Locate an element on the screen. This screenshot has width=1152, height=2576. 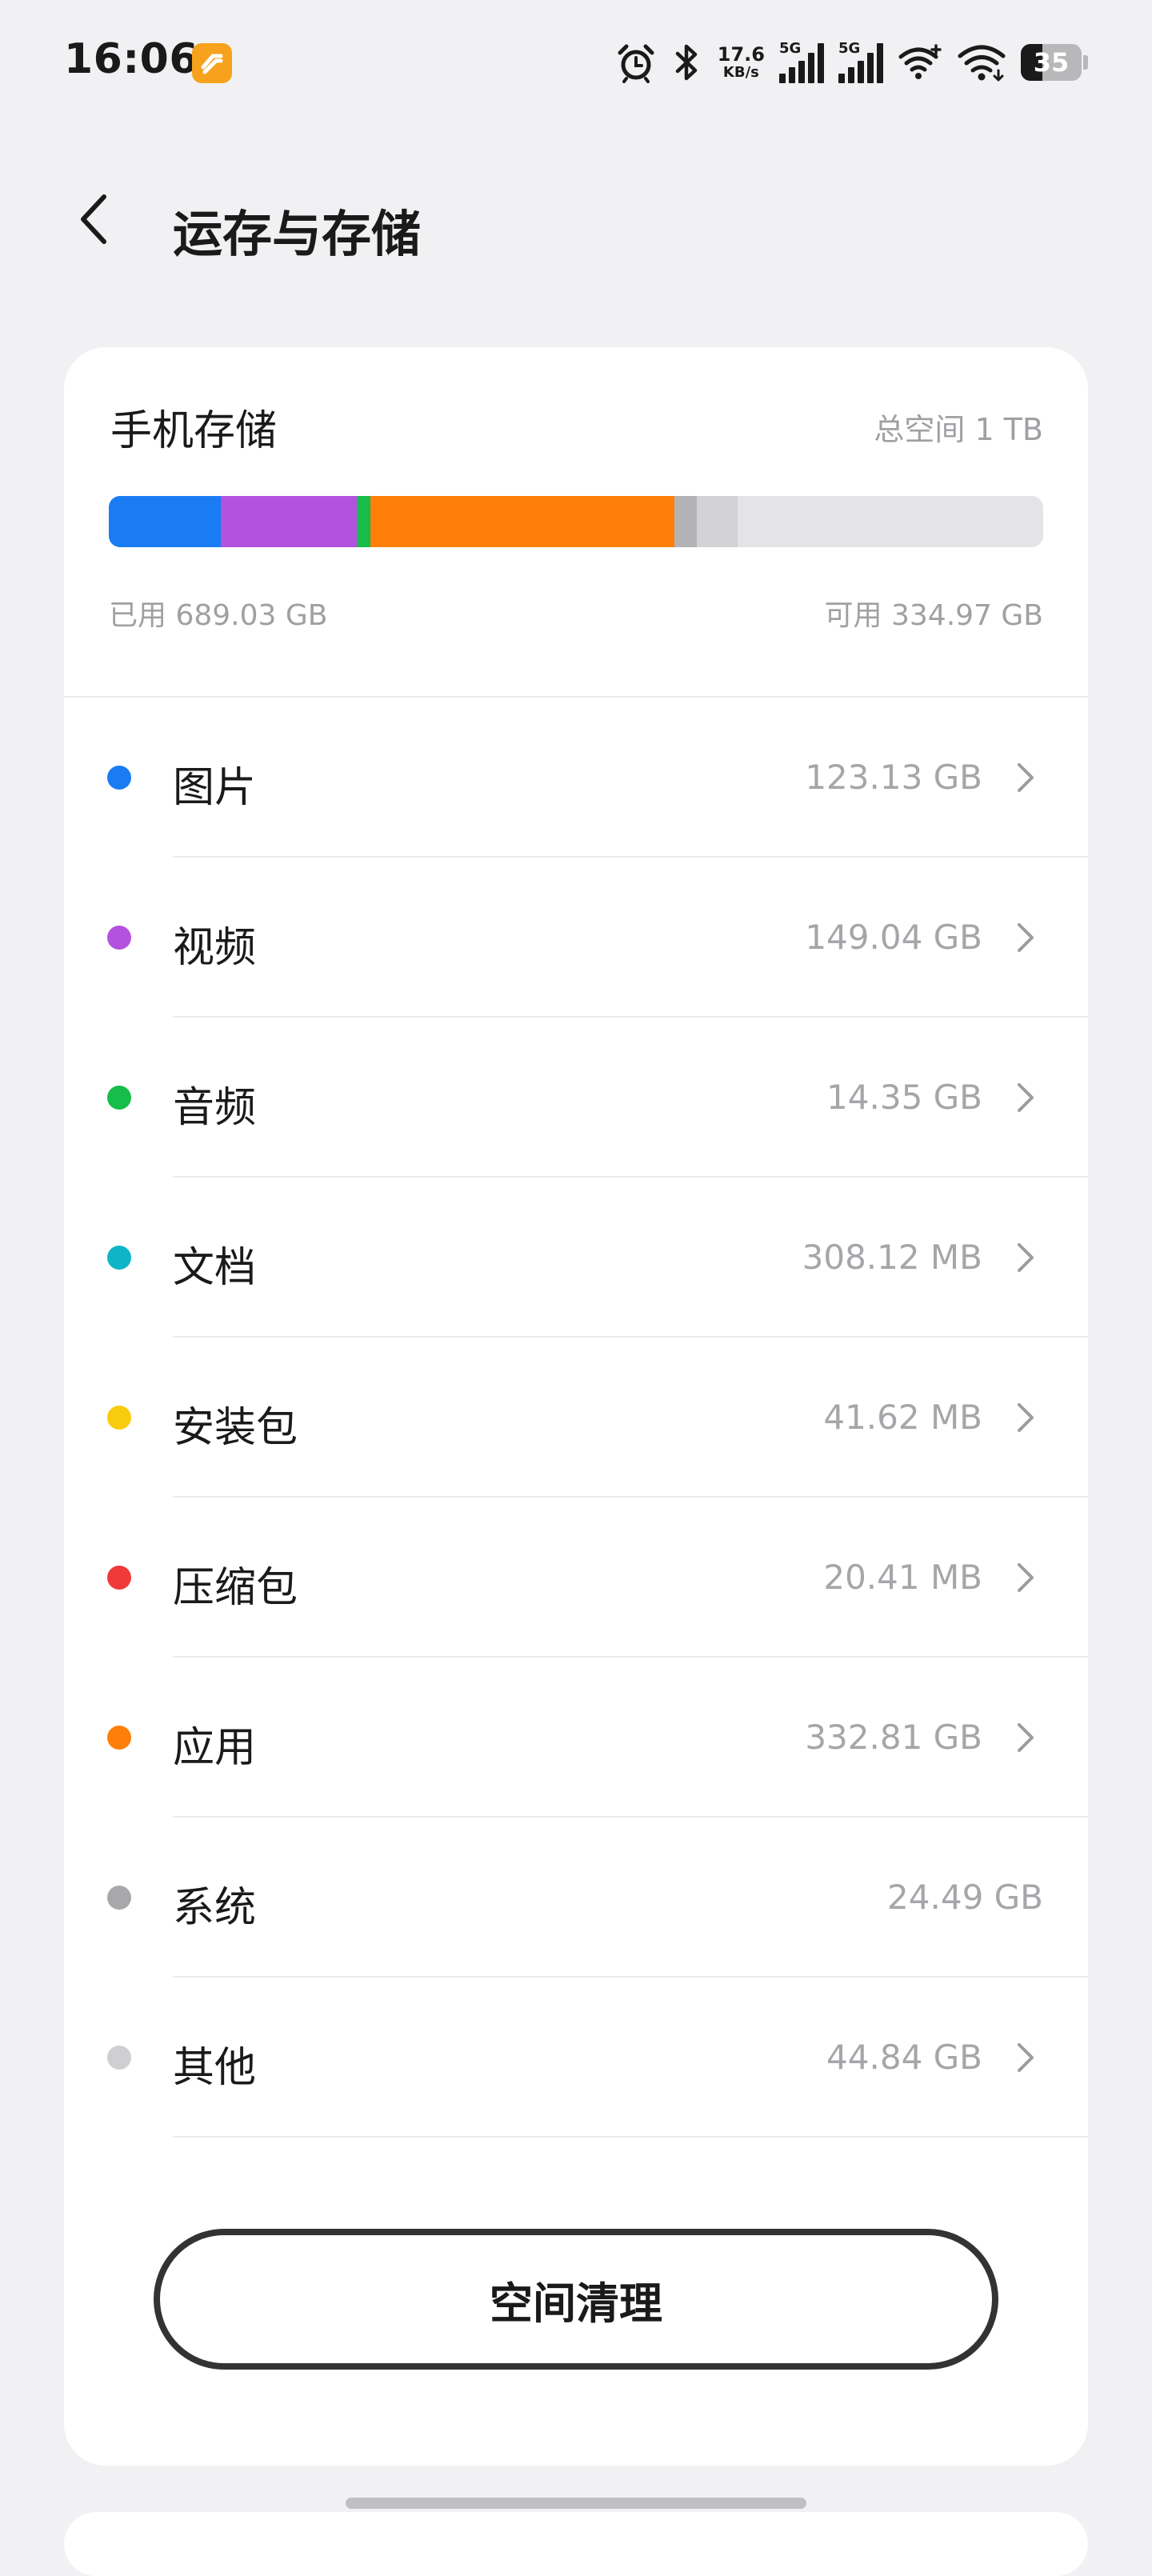
category-size: 123.13 GB is located at coordinates (893, 777).